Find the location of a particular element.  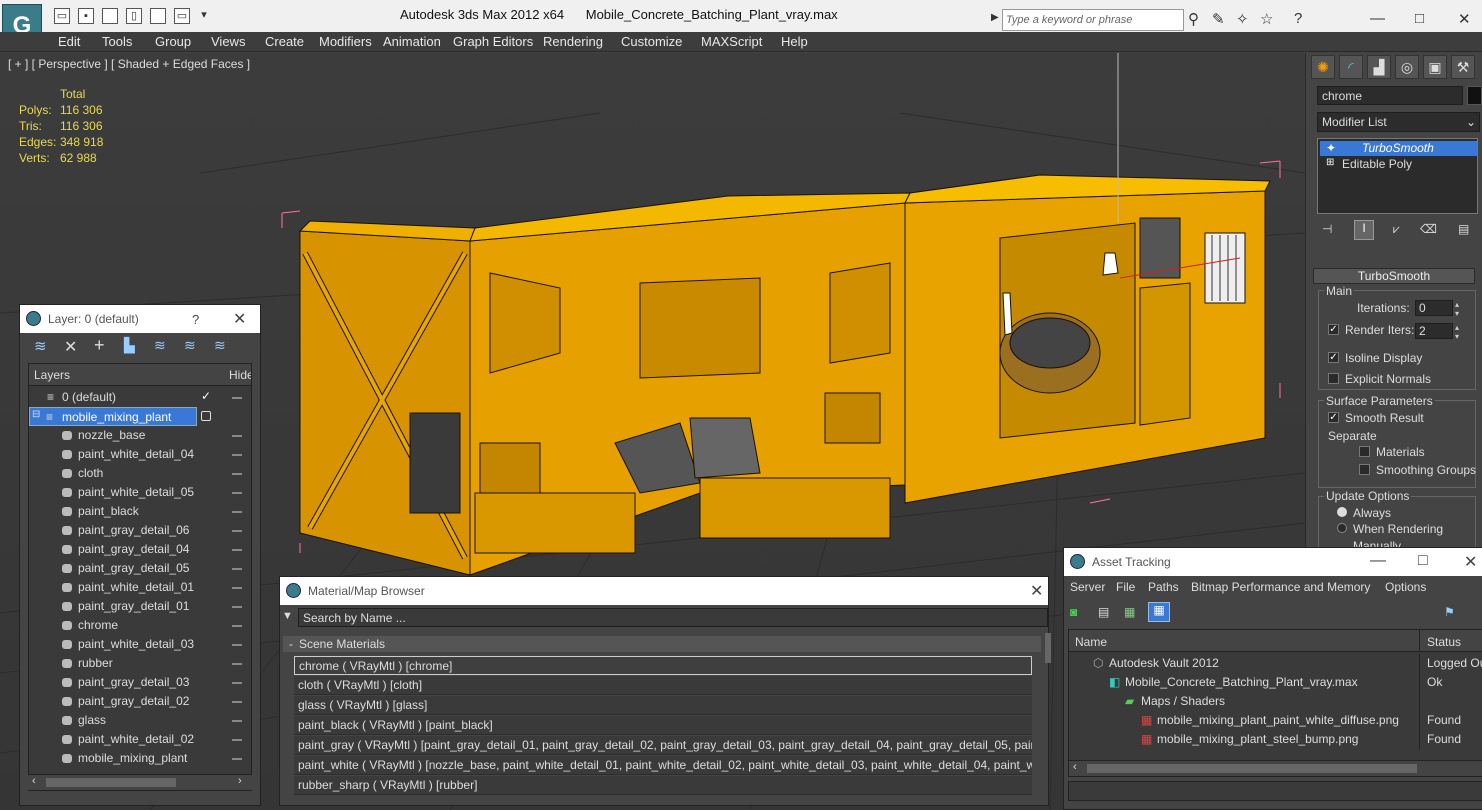

object-name-field: chrome is located at coordinates (1390, 95).